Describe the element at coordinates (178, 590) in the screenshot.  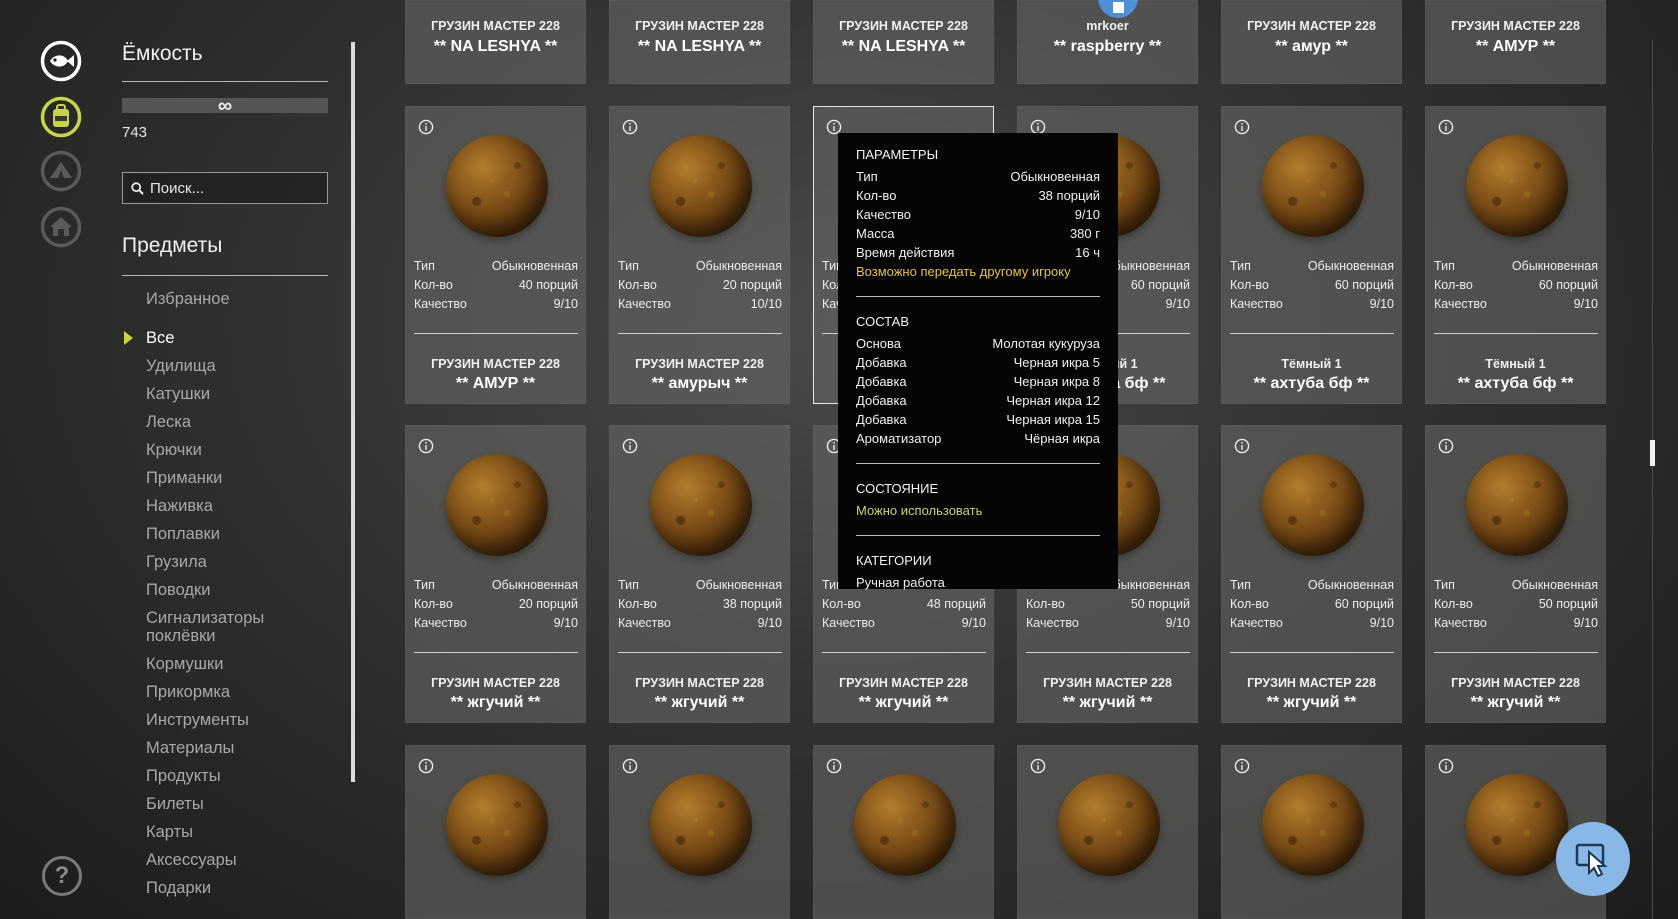
I see `category-label: Поводки` at that location.